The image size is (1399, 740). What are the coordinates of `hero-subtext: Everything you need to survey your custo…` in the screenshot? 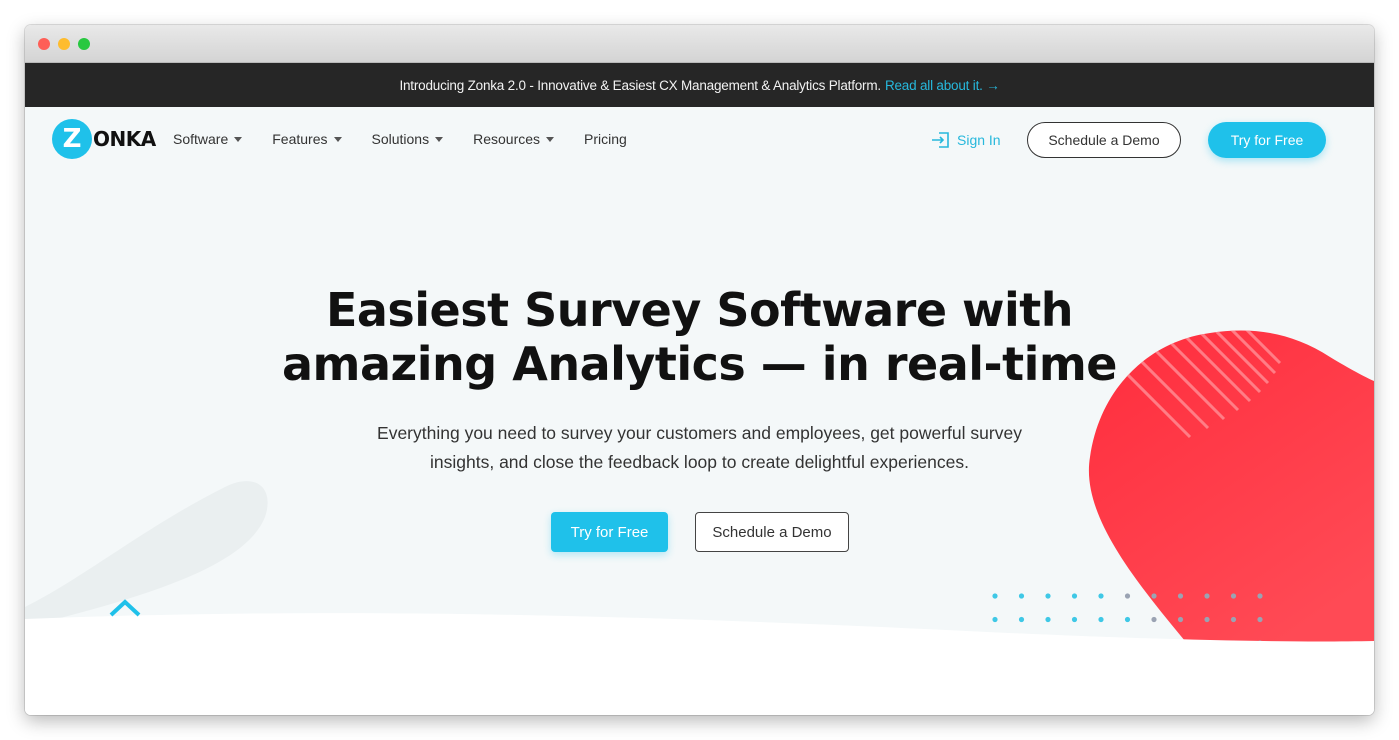 It's located at (699, 448).